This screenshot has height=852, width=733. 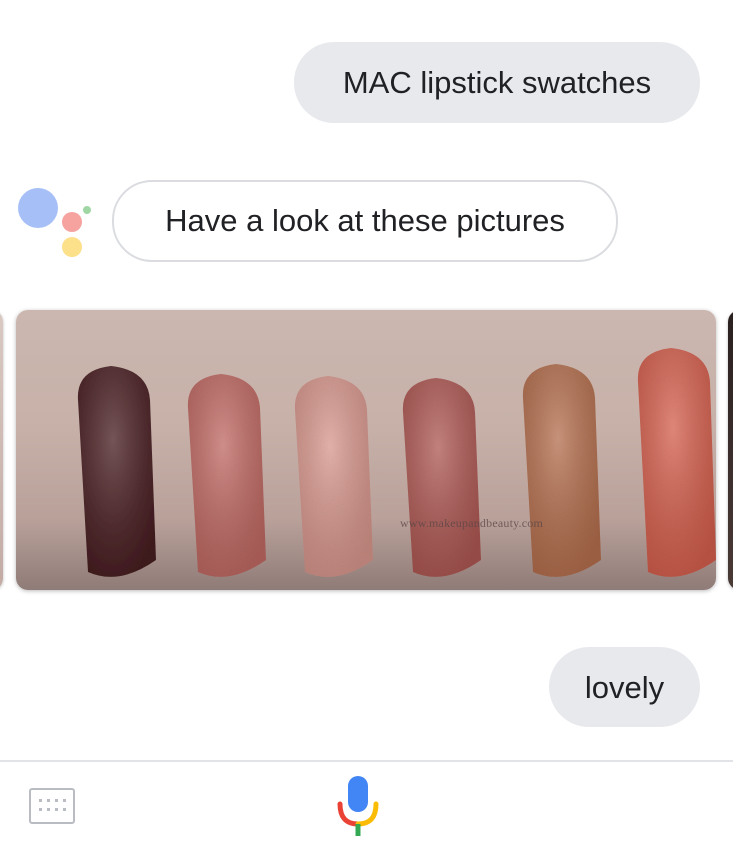 What do you see at coordinates (72, 222) in the screenshot?
I see `logo-red-dot` at bounding box center [72, 222].